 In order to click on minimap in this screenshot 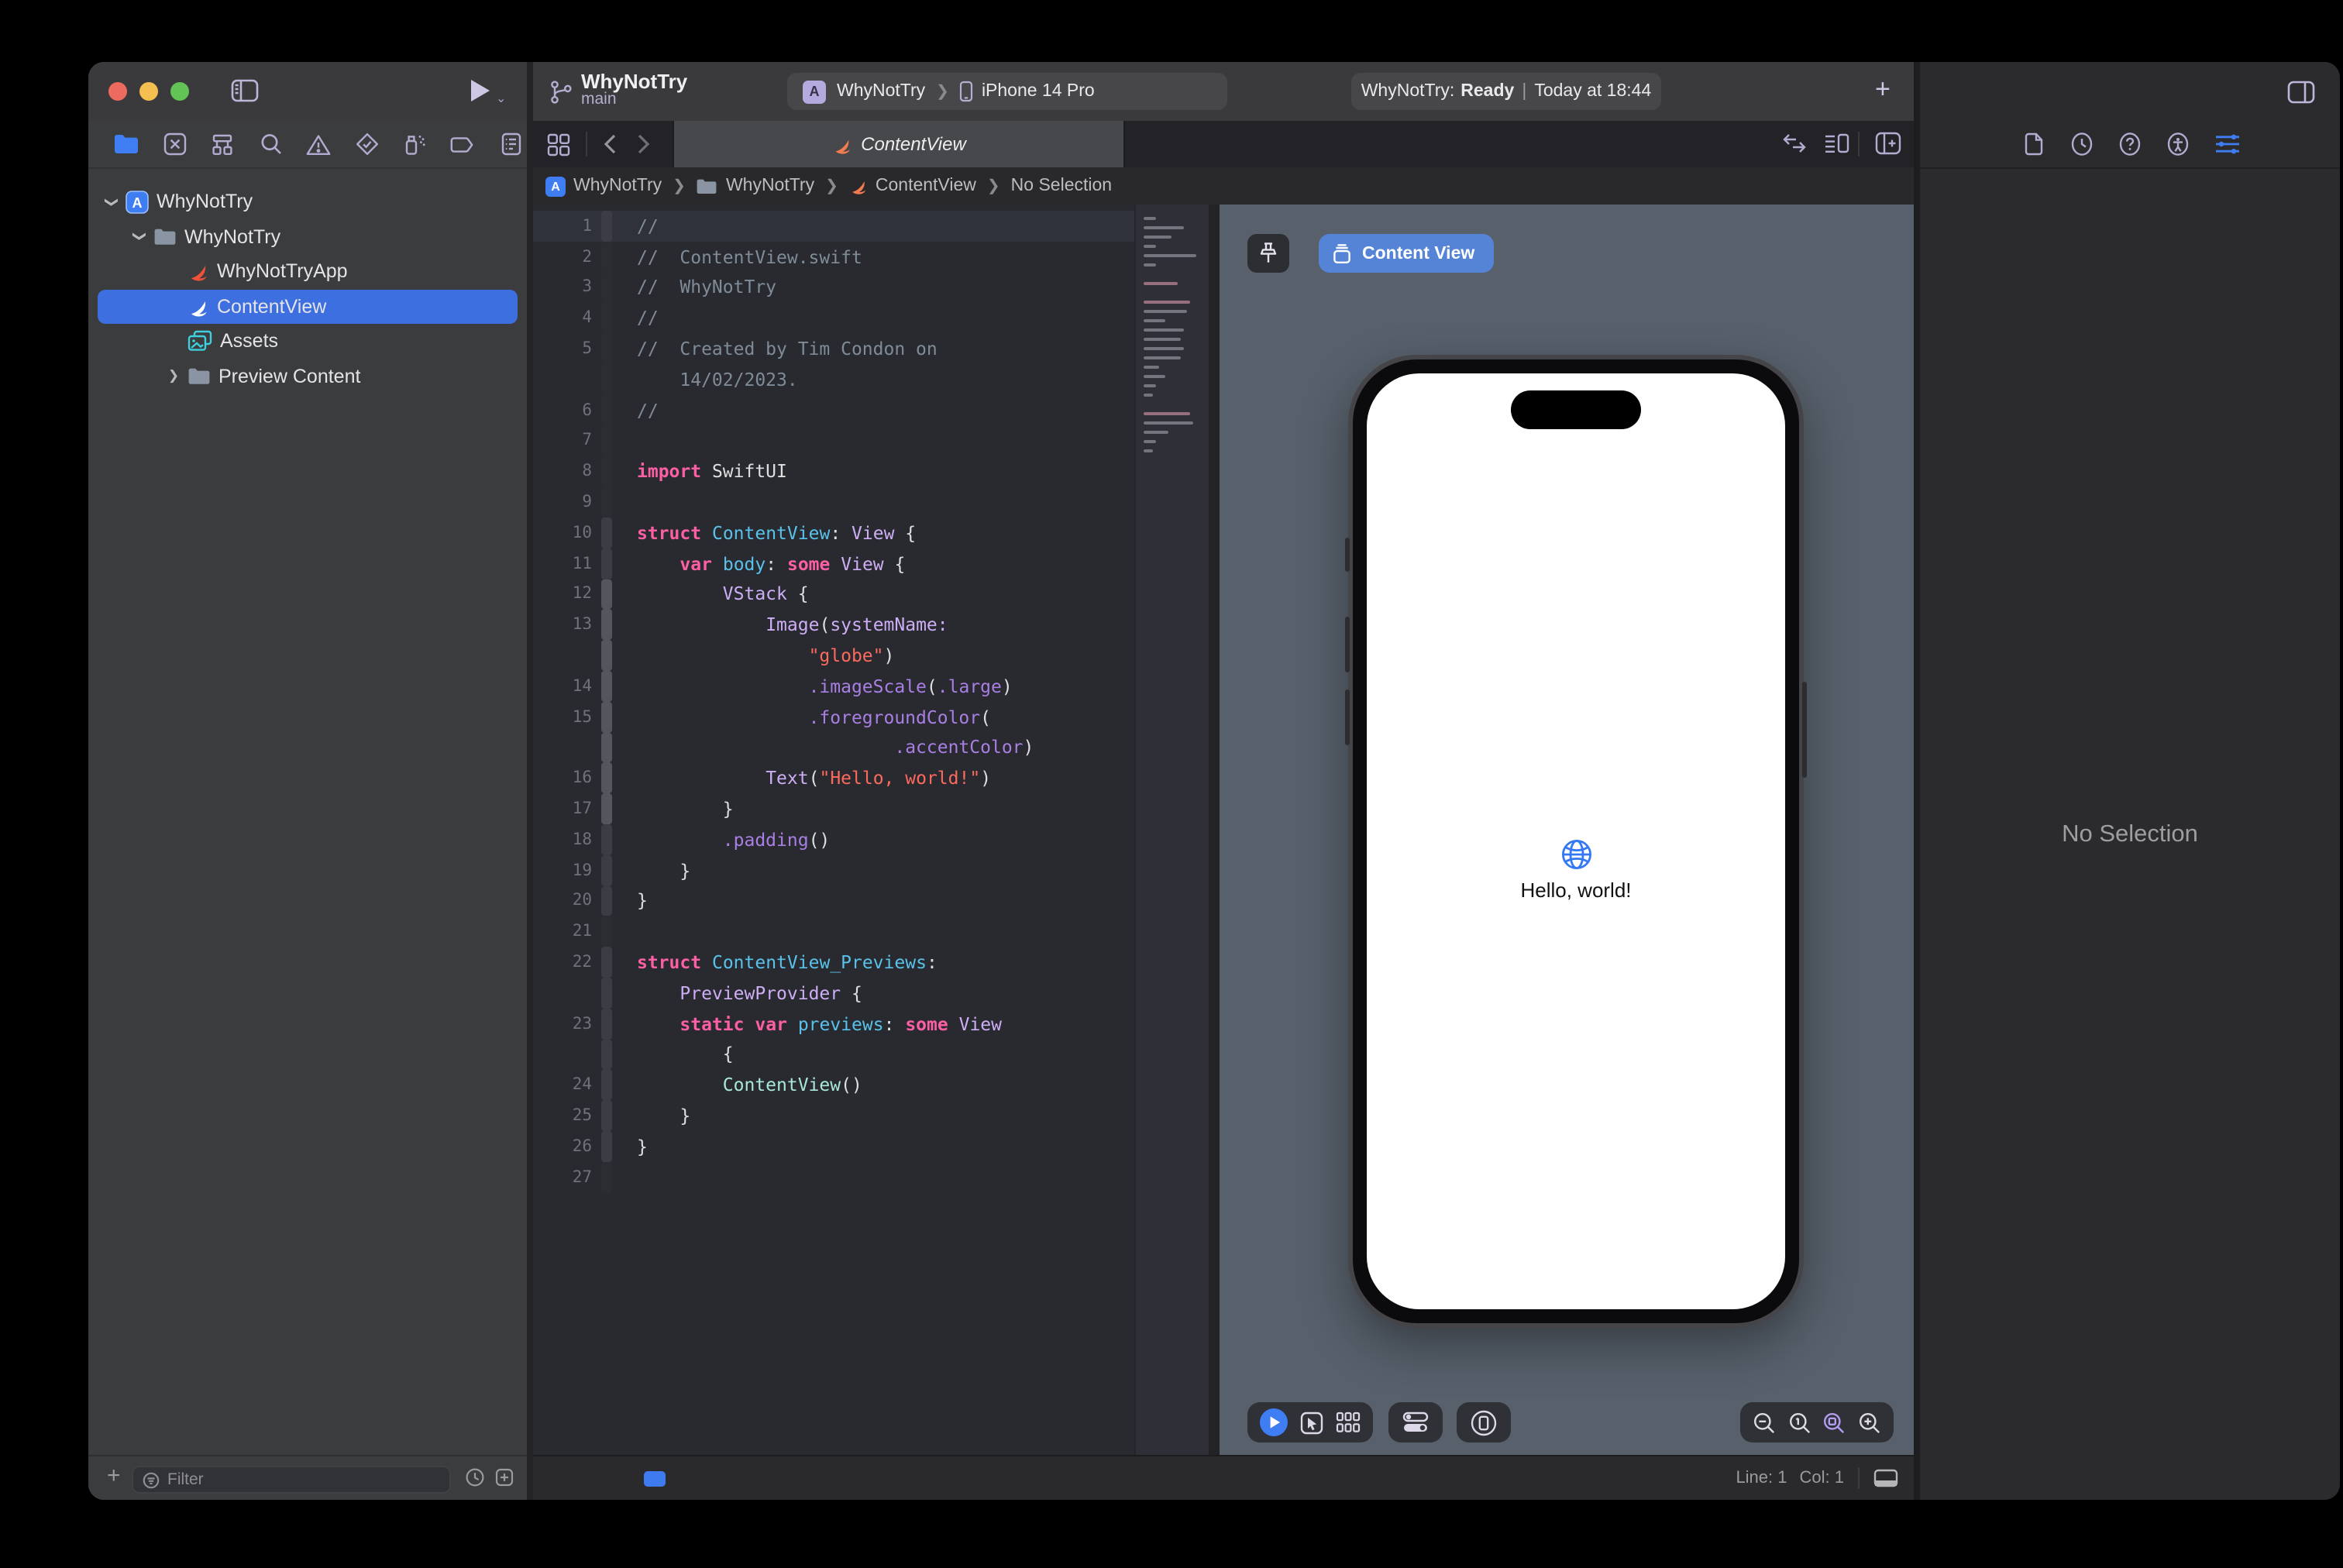, I will do `click(1171, 830)`.